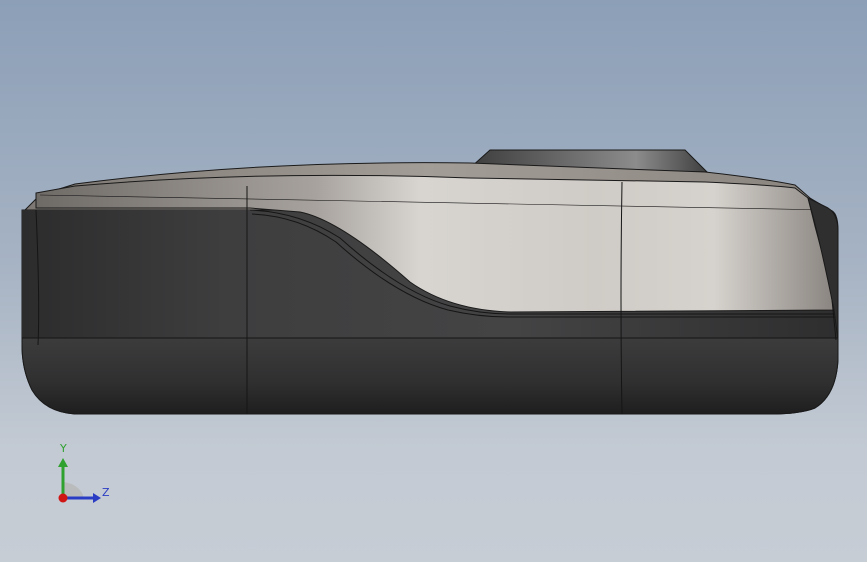  What do you see at coordinates (106, 492) in the screenshot?
I see `z-axis-label: Z` at bounding box center [106, 492].